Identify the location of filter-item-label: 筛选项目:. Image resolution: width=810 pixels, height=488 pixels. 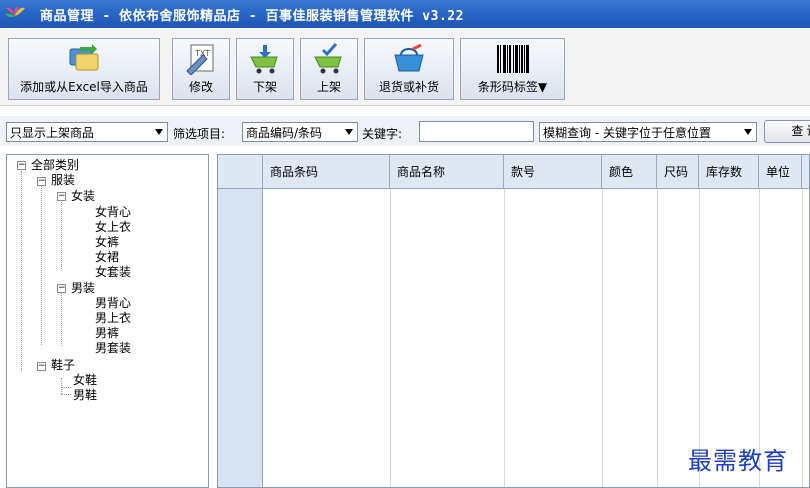
(199, 134).